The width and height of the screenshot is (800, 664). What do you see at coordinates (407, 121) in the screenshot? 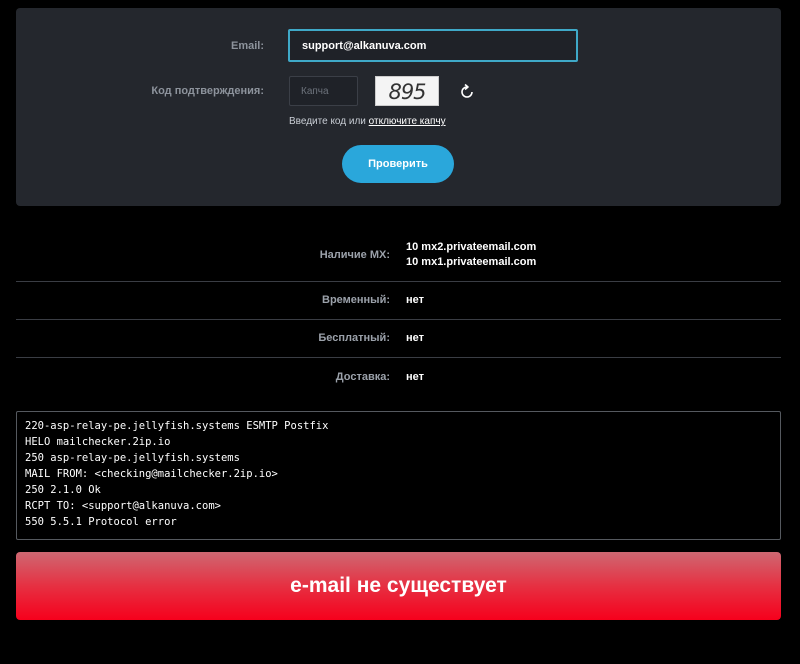
I see `disable-captcha-link: отключите капчу` at bounding box center [407, 121].